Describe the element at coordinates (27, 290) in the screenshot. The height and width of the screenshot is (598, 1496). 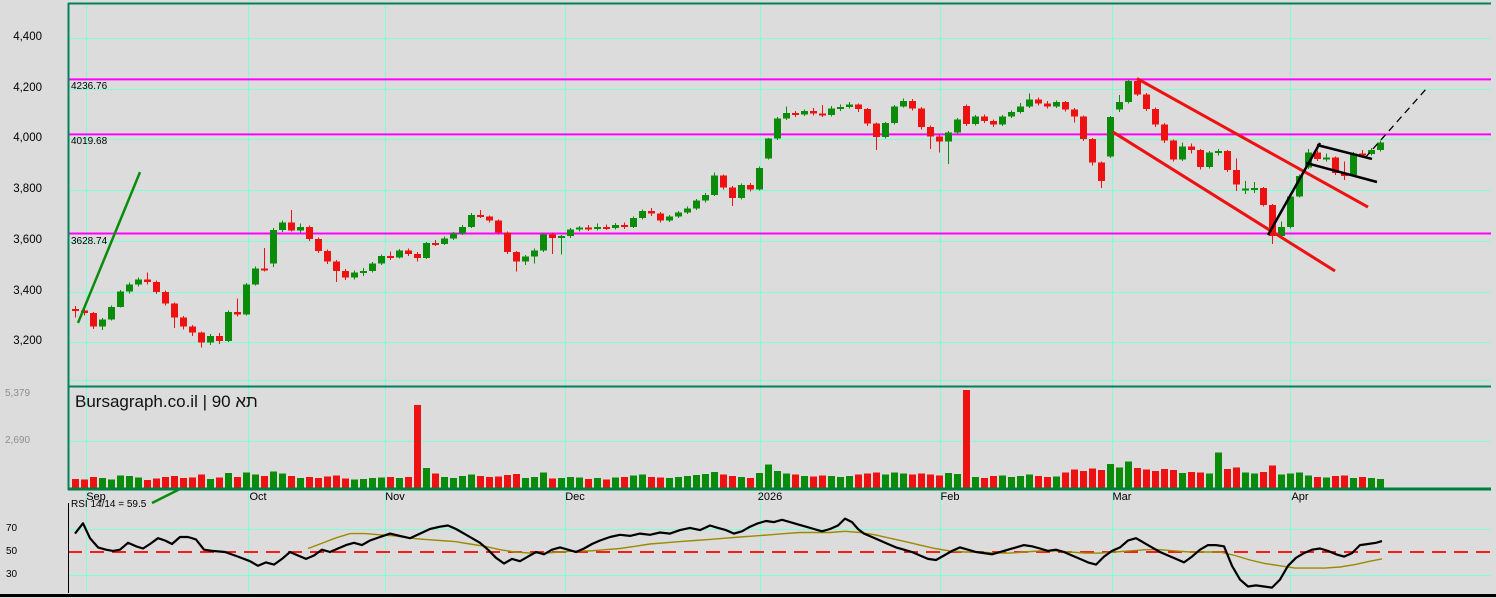
I see `price-axis-label-3400: 3,400` at that location.